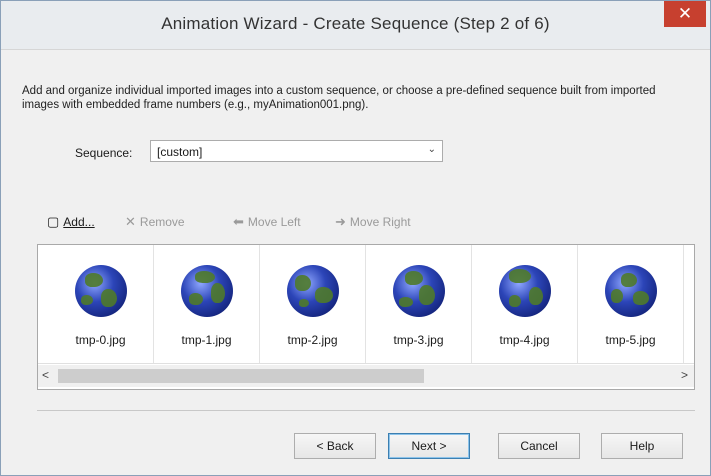 This screenshot has width=711, height=476. Describe the element at coordinates (429, 446) in the screenshot. I see `next-button: Next >` at that location.